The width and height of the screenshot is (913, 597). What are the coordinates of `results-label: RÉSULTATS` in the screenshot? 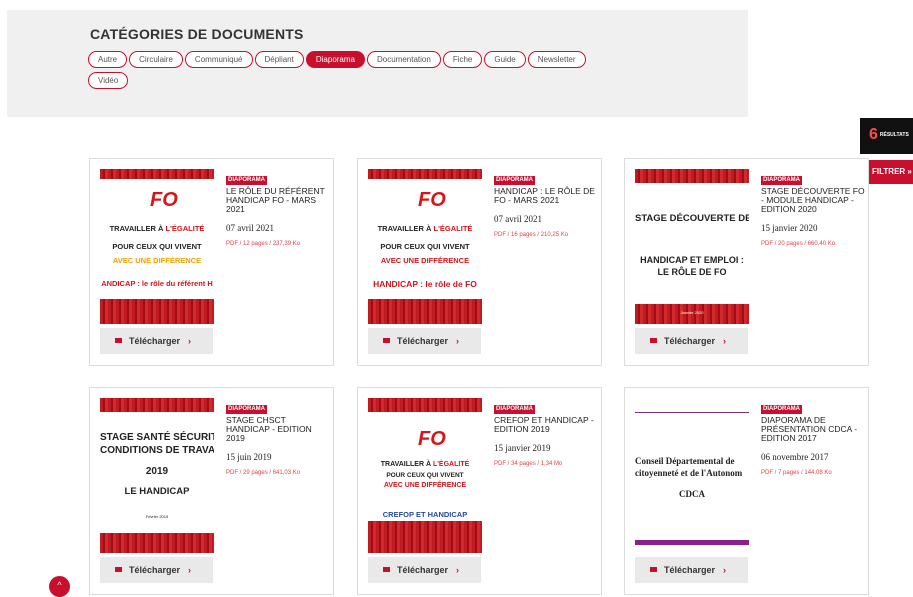 It's located at (894, 135).